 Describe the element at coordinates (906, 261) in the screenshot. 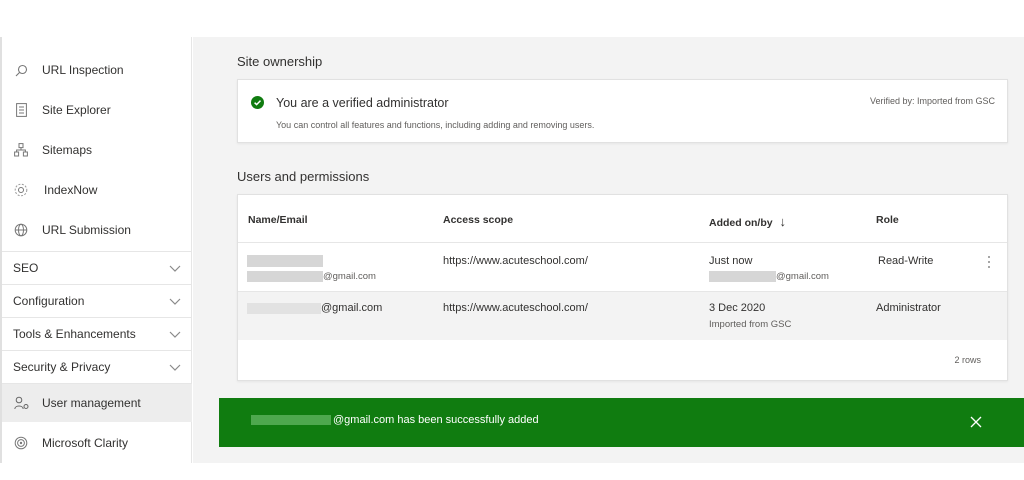

I see `user-role: Read-Write` at that location.